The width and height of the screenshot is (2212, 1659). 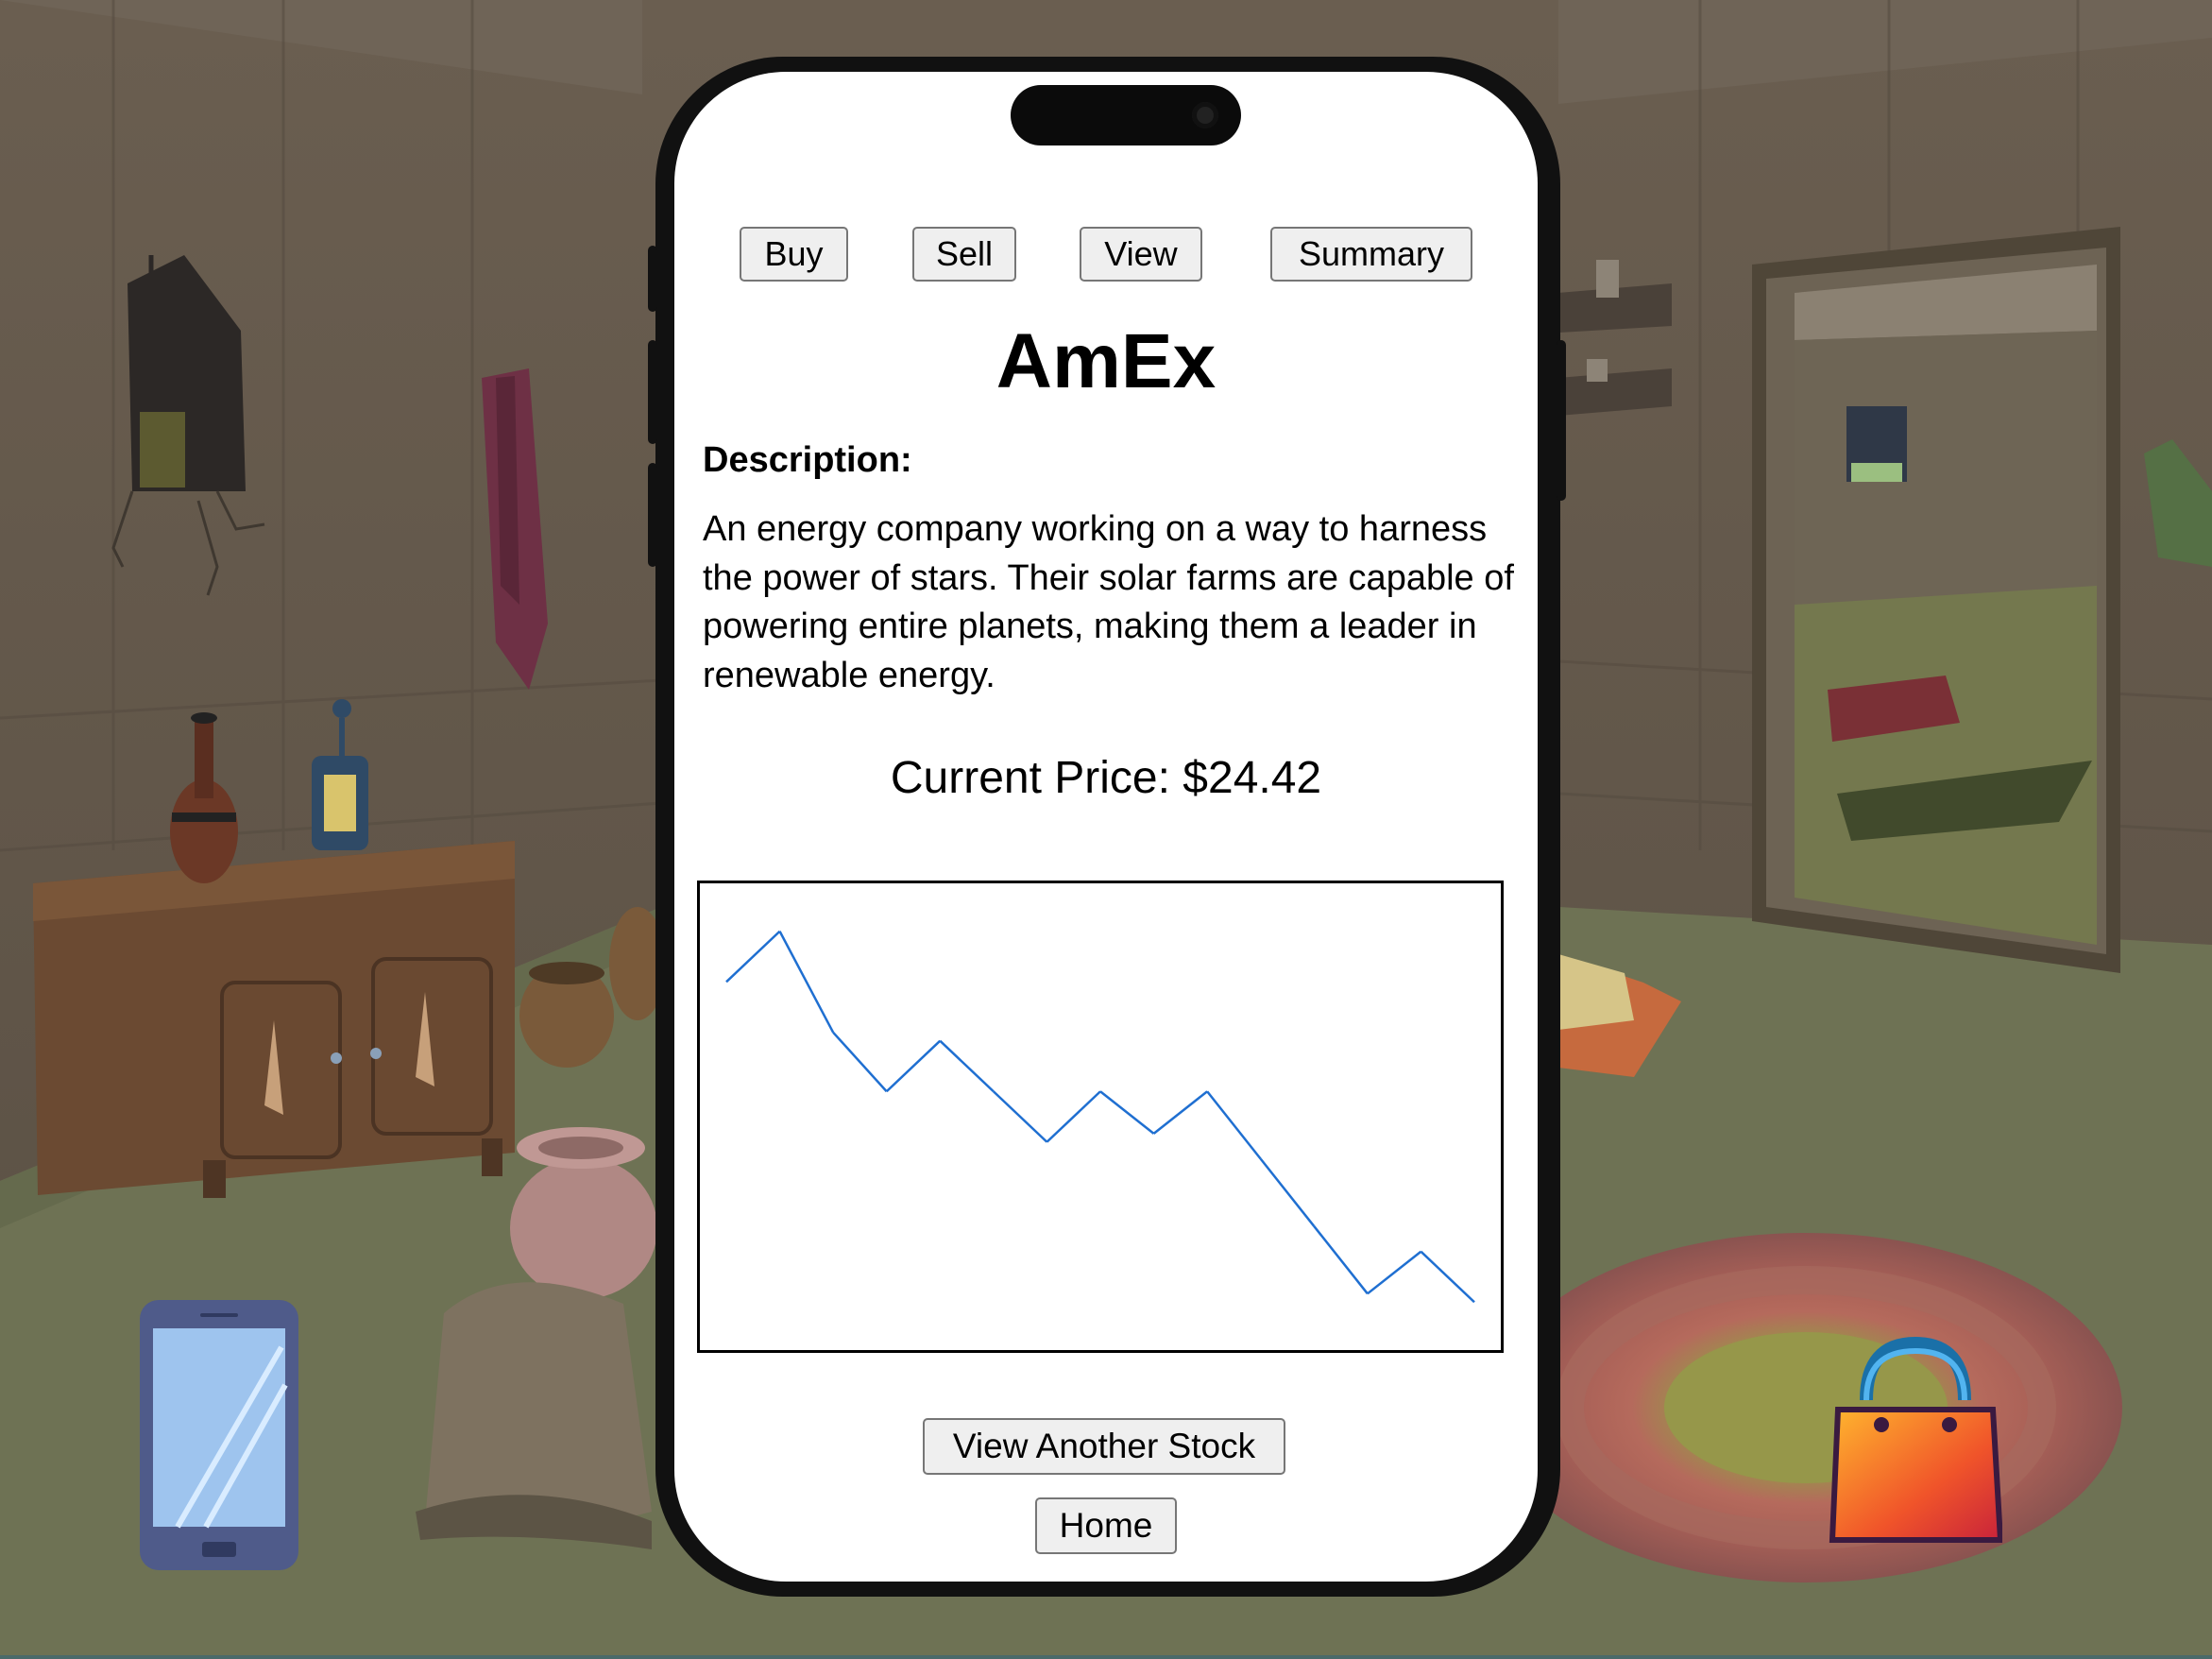 I want to click on phone-icon, so click(x=219, y=1435).